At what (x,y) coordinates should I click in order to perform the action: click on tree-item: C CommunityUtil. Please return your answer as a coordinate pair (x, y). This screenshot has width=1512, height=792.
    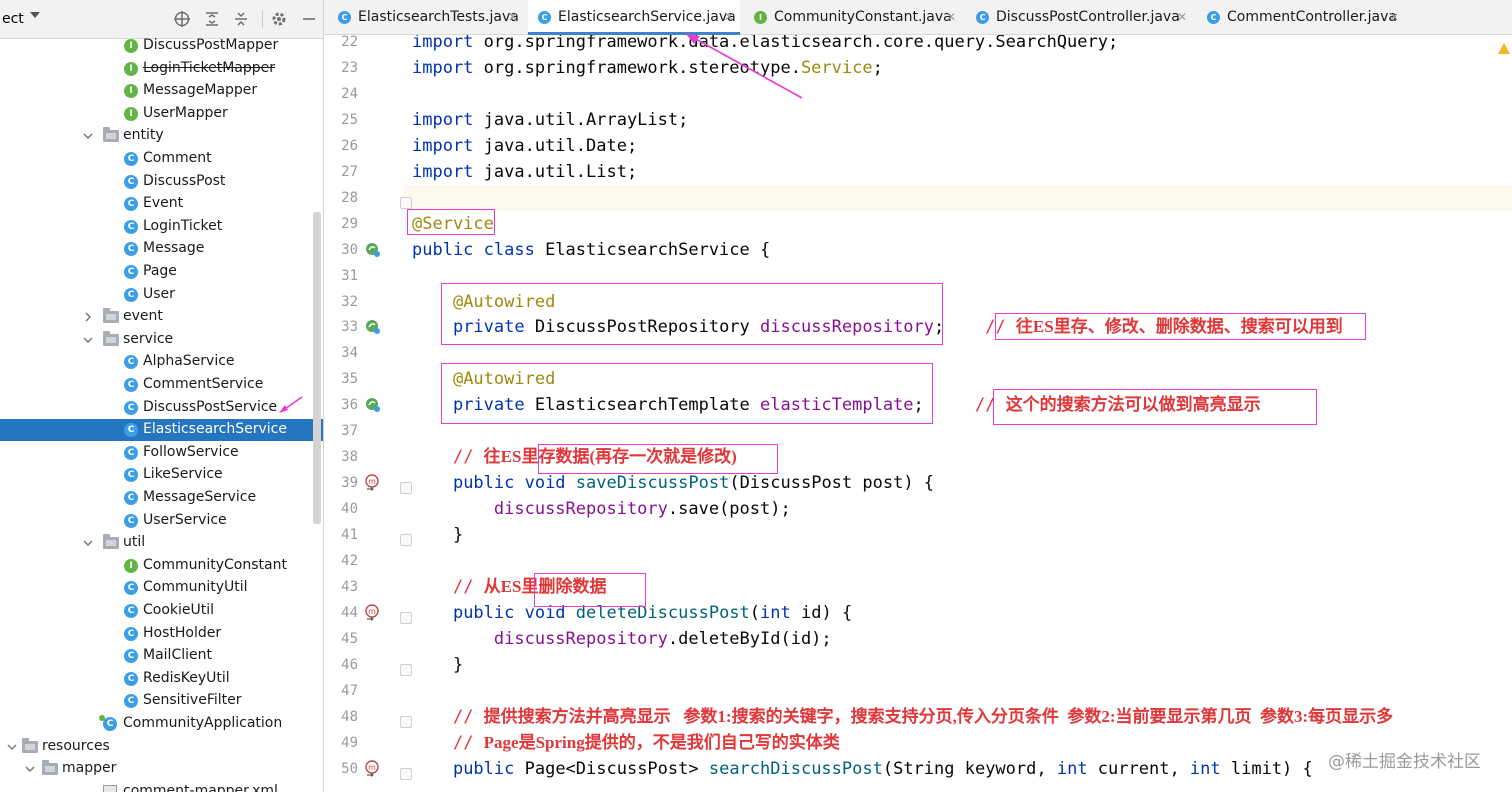
    Looking at the image, I should click on (161, 588).